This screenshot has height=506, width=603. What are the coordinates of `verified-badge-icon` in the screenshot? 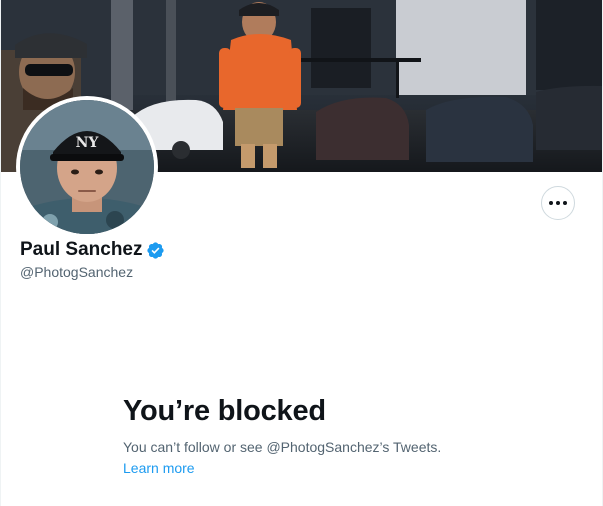 It's located at (155, 250).